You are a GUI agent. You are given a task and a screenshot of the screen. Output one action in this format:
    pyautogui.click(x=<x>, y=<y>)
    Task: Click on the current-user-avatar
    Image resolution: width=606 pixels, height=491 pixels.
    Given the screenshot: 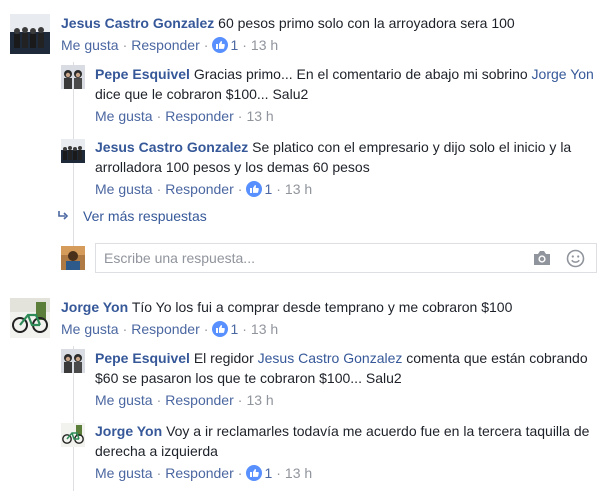 What is the action you would take?
    pyautogui.click(x=73, y=258)
    